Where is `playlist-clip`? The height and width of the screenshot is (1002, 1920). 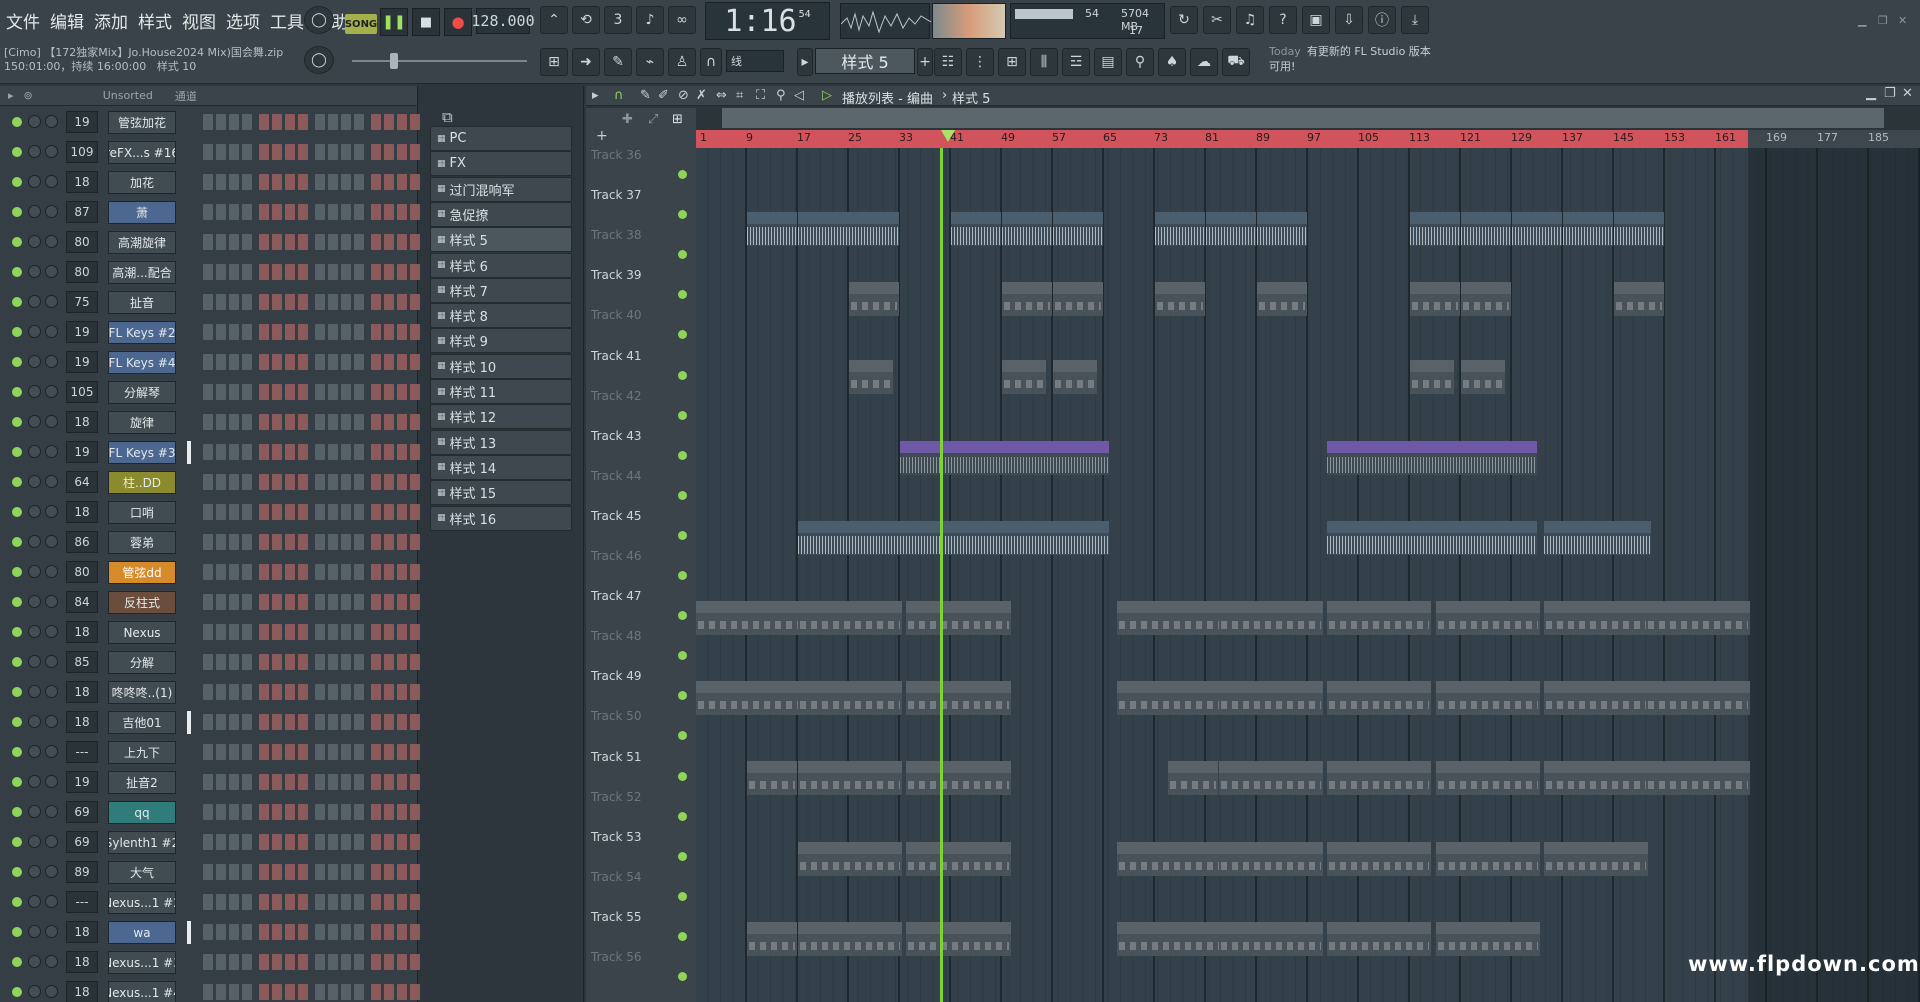
playlist-clip is located at coordinates (1483, 377).